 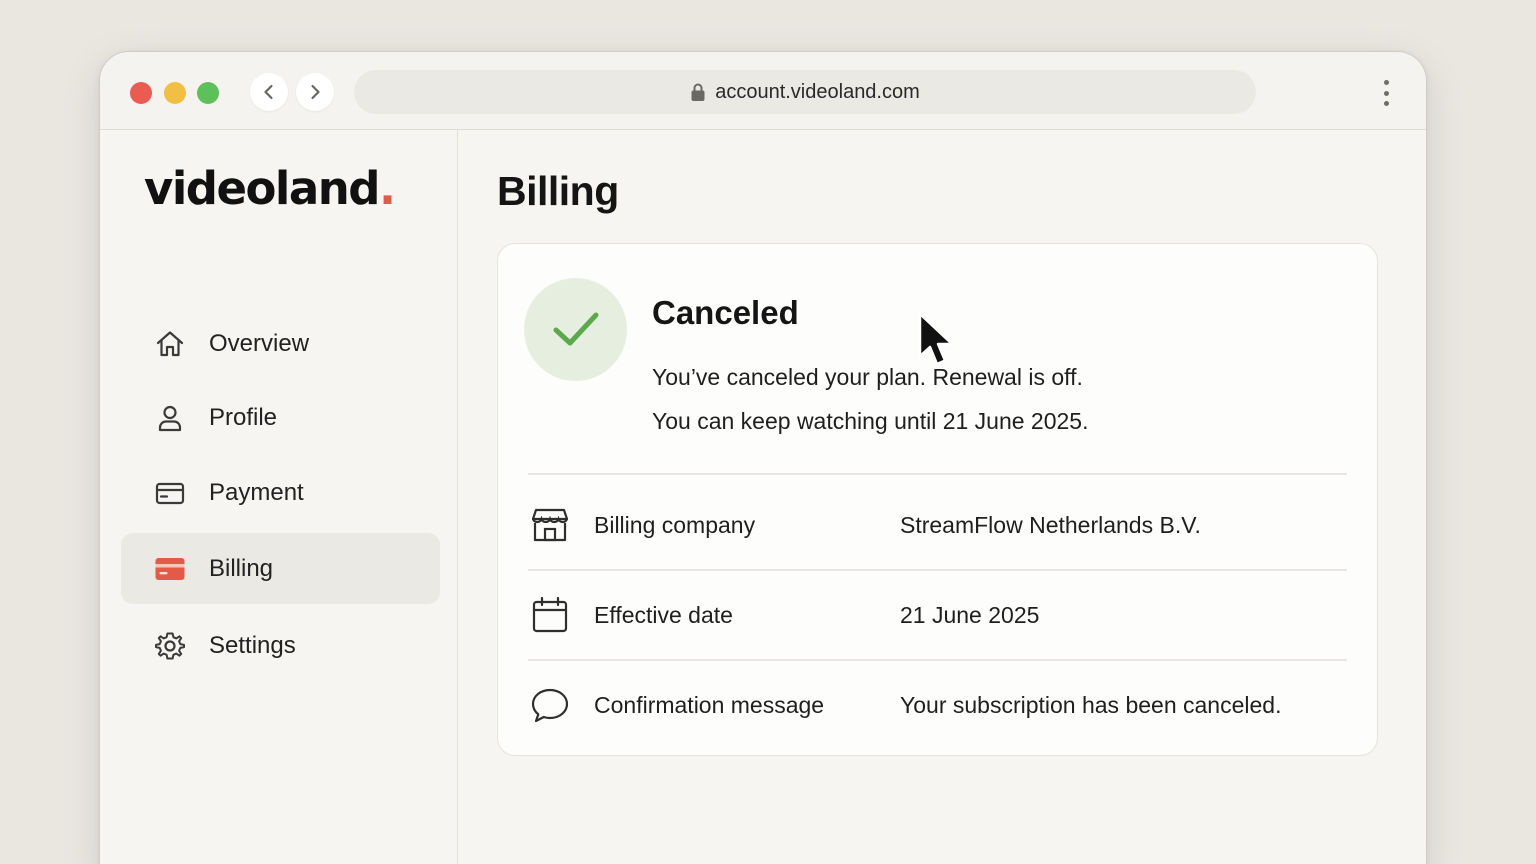 What do you see at coordinates (280, 417) in the screenshot?
I see `sidebar-item-profile: Profile` at bounding box center [280, 417].